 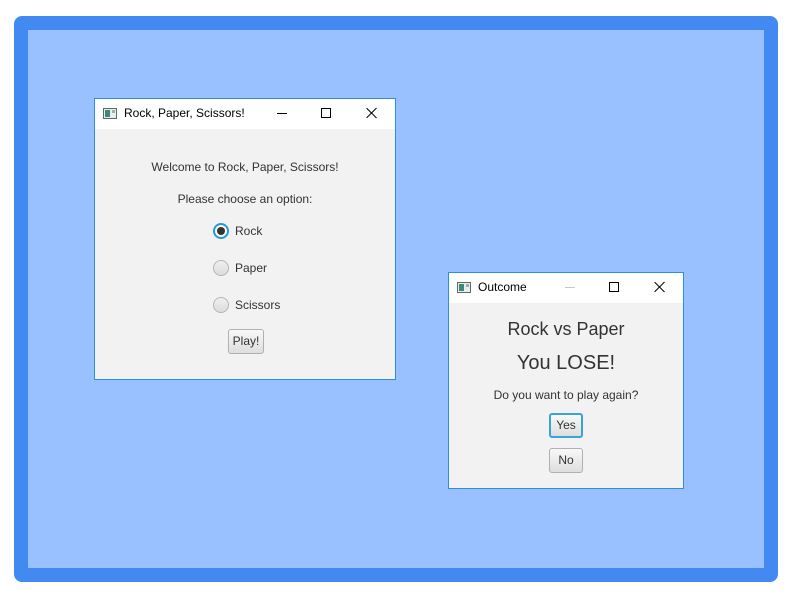 What do you see at coordinates (566, 329) in the screenshot?
I see `matchup-text: Rock vs Paper` at bounding box center [566, 329].